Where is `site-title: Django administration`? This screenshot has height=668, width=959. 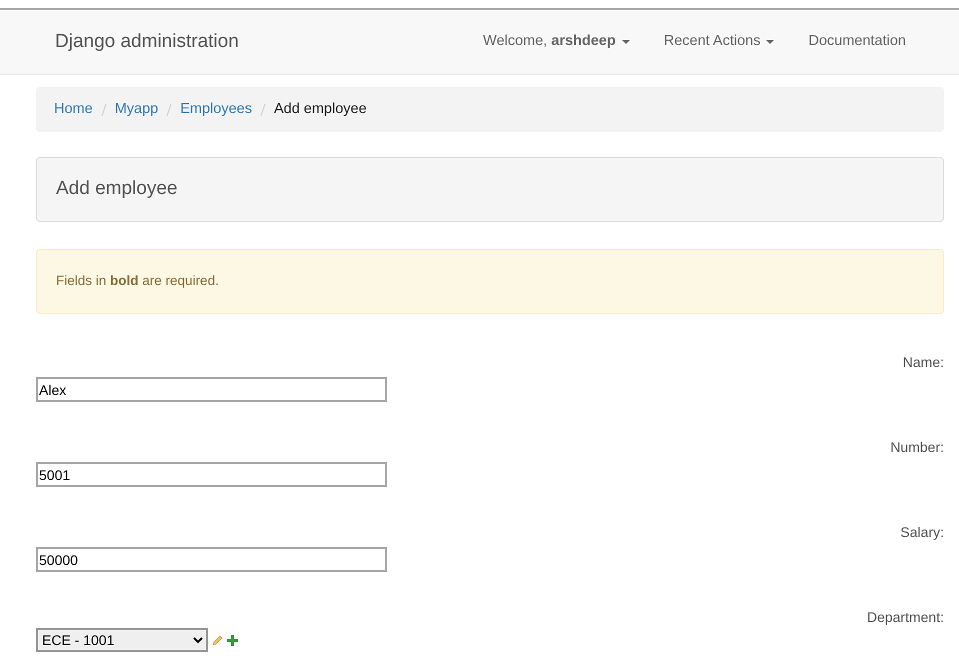
site-title: Django administration is located at coordinates (147, 42).